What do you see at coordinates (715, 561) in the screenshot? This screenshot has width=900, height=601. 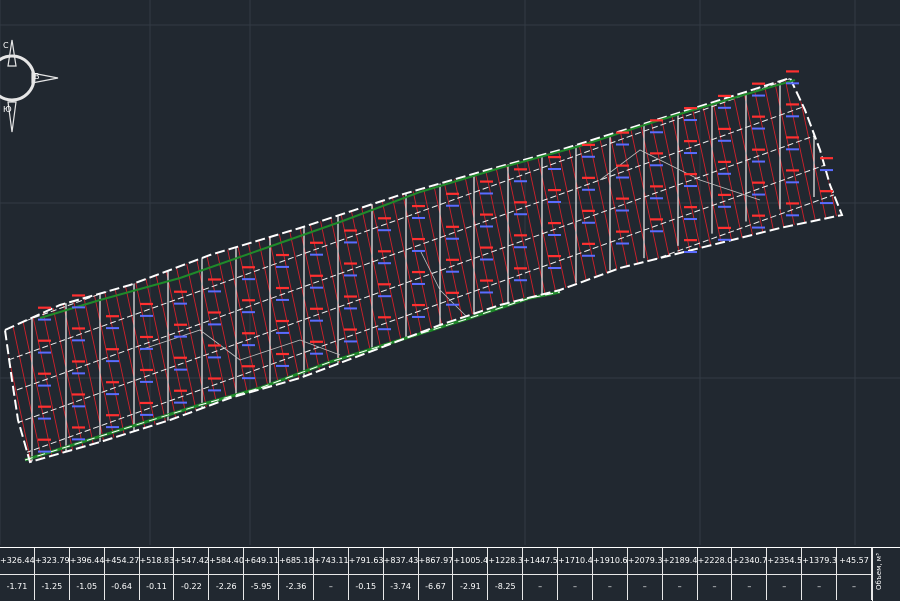 I see `fill-volume-cell: +2228.03` at bounding box center [715, 561].